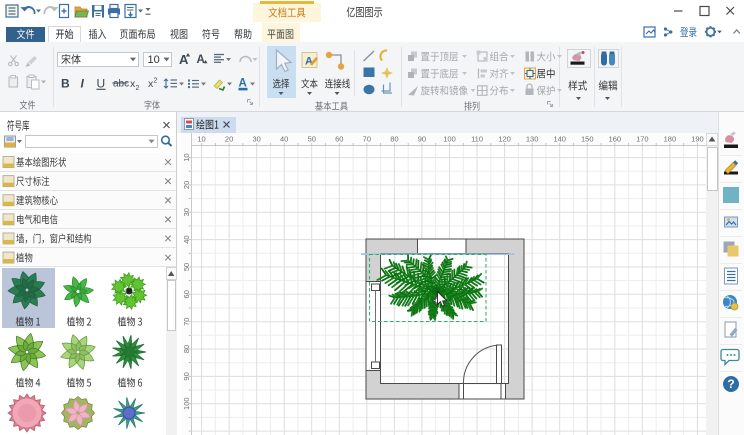 The height and width of the screenshot is (435, 744). What do you see at coordinates (697, 139) in the screenshot?
I see `svg-text: 190` at bounding box center [697, 139].